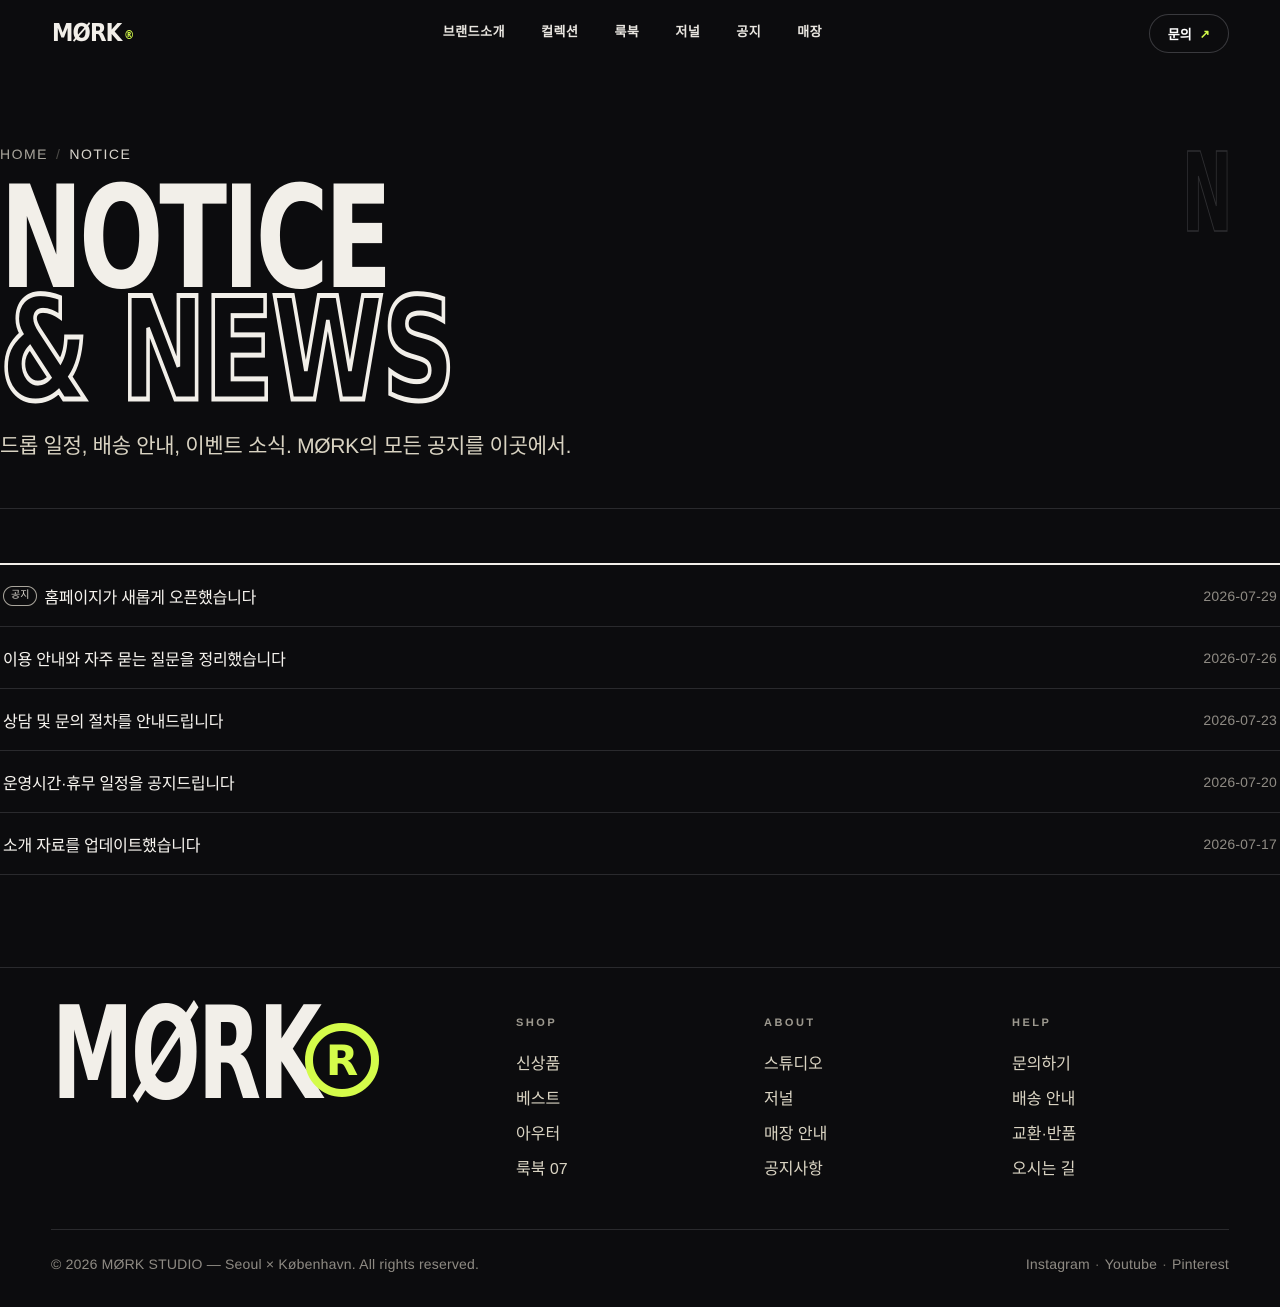 This screenshot has height=1307, width=1280. Describe the element at coordinates (1200, 1264) in the screenshot. I see `social-pinterest: Pinterest` at that location.